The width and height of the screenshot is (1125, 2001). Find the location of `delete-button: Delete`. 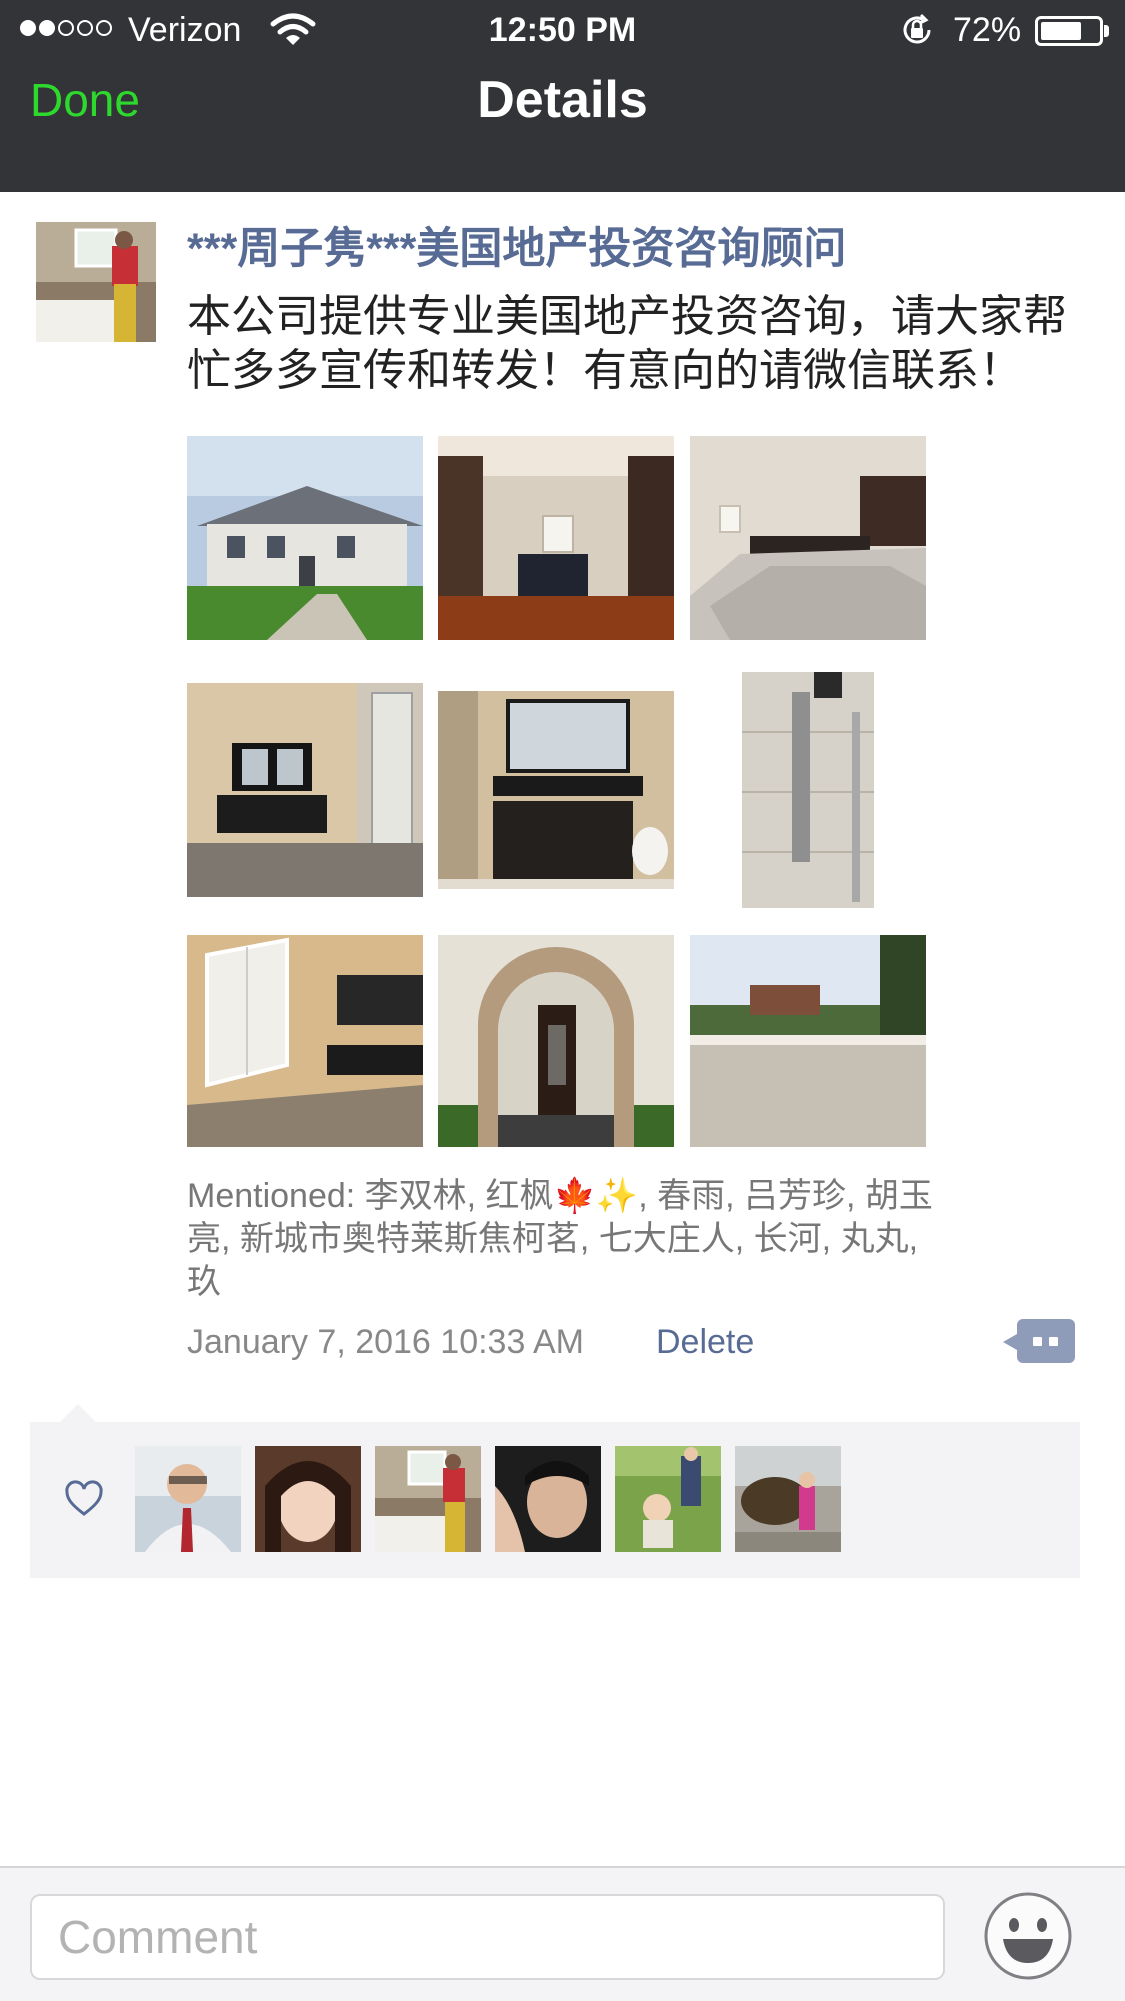

delete-button: Delete is located at coordinates (705, 1342).